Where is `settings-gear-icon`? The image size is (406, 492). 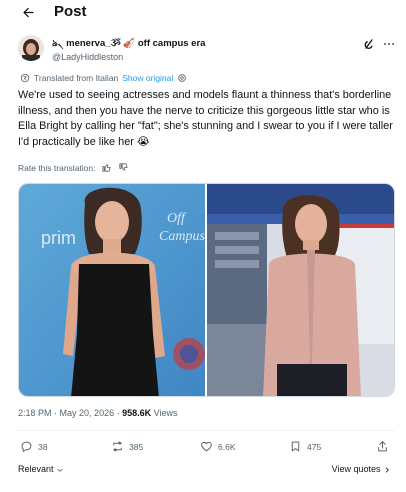
settings-gear-icon is located at coordinates (182, 78).